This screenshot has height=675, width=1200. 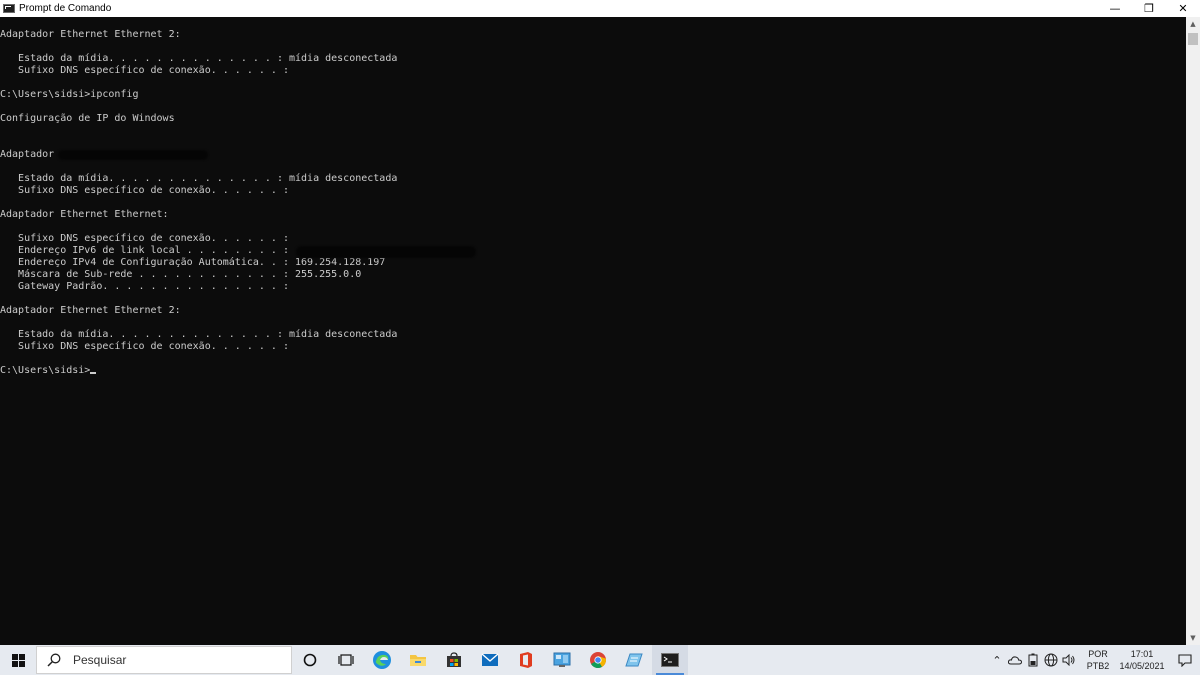 I want to click on edge-icon, so click(x=382, y=660).